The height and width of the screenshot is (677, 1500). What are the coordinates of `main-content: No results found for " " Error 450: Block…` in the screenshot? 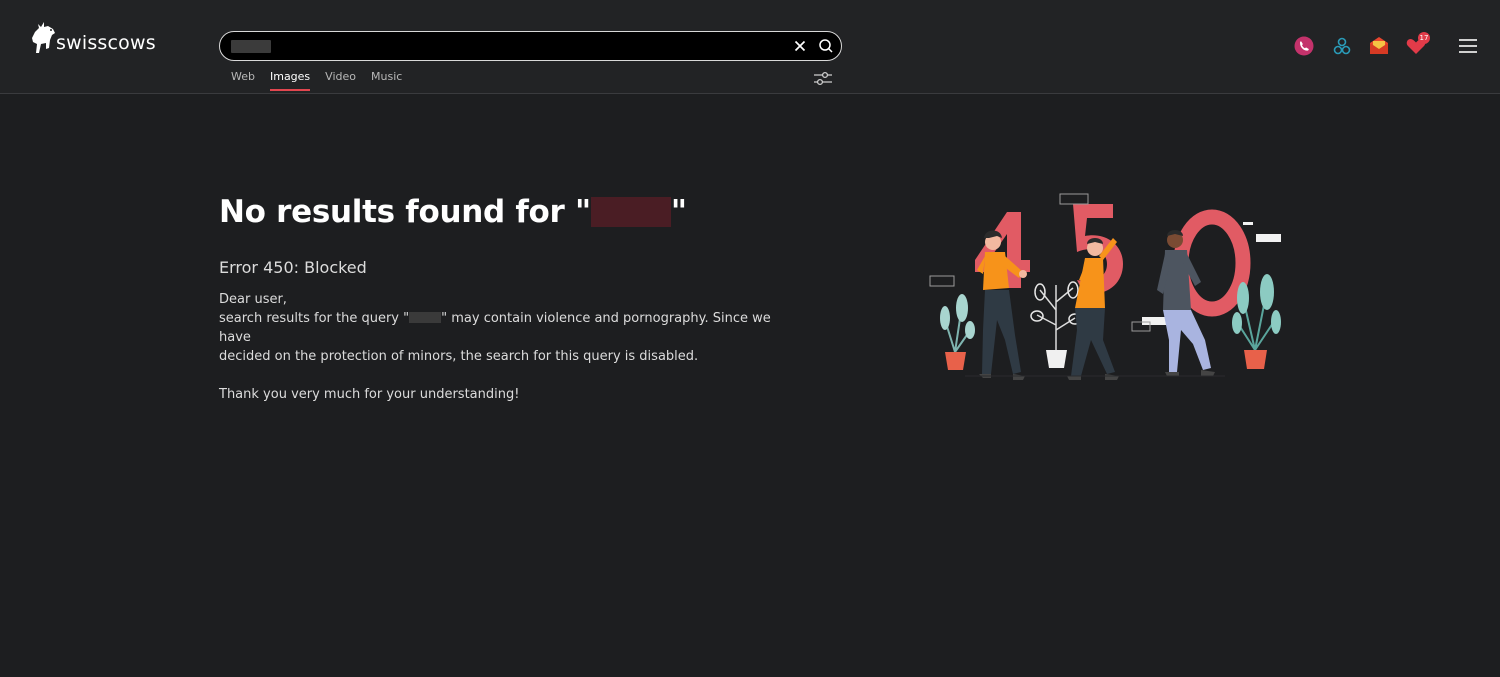 It's located at (499, 299).